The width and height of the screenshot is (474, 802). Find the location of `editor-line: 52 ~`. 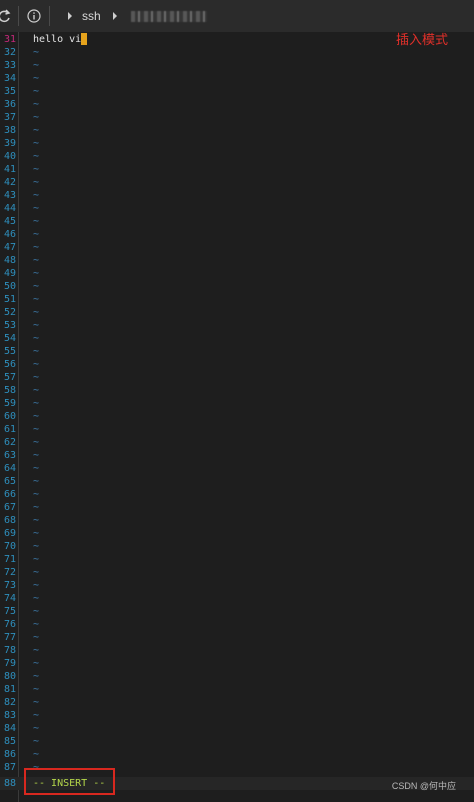

editor-line: 52 ~ is located at coordinates (237, 312).